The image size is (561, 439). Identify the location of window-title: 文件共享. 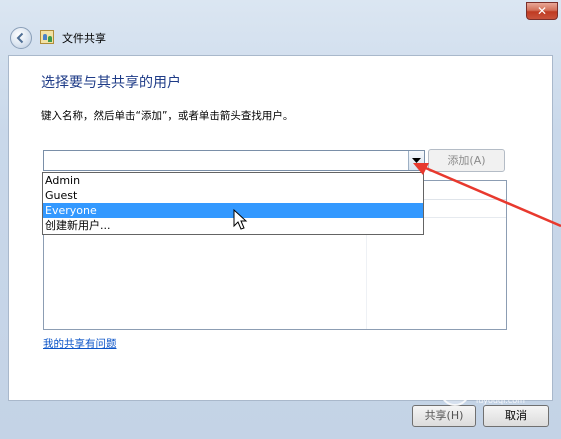
(84, 38).